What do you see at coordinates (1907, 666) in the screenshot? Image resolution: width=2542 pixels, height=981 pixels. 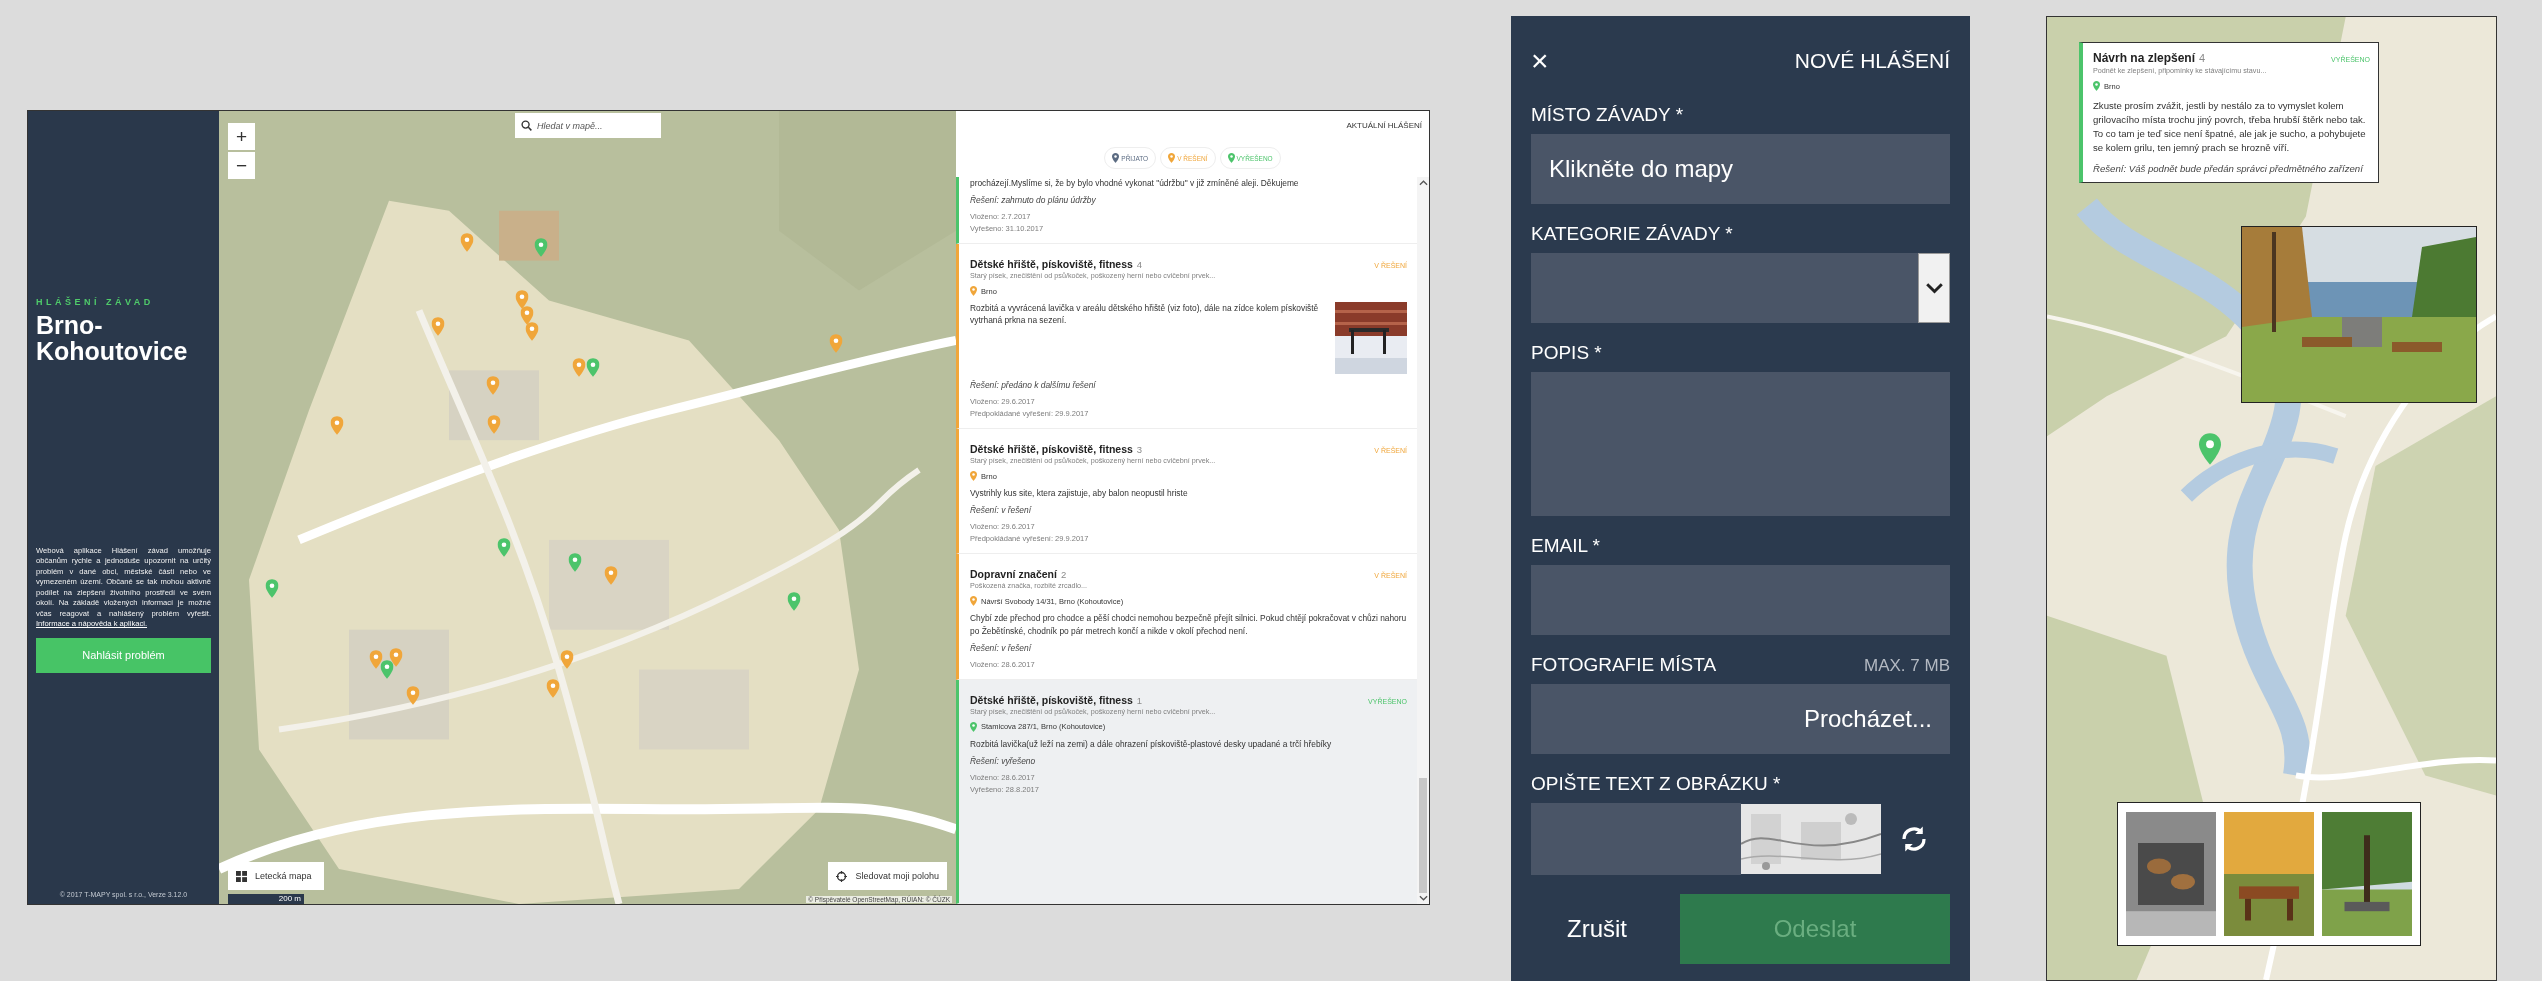 I see `size-hint: MAX. 7 MB` at bounding box center [1907, 666].